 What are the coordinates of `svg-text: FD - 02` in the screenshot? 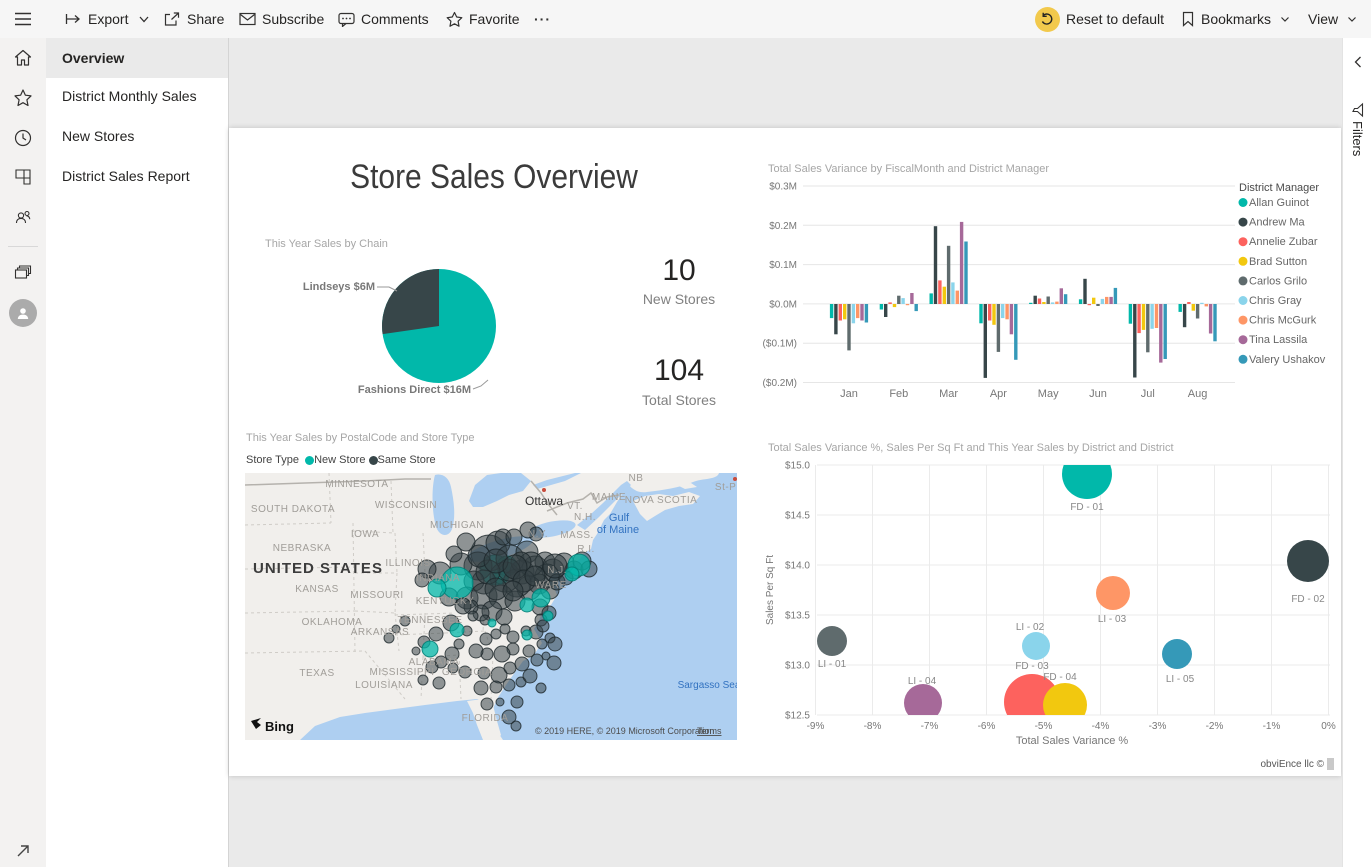 It's located at (1308, 599).